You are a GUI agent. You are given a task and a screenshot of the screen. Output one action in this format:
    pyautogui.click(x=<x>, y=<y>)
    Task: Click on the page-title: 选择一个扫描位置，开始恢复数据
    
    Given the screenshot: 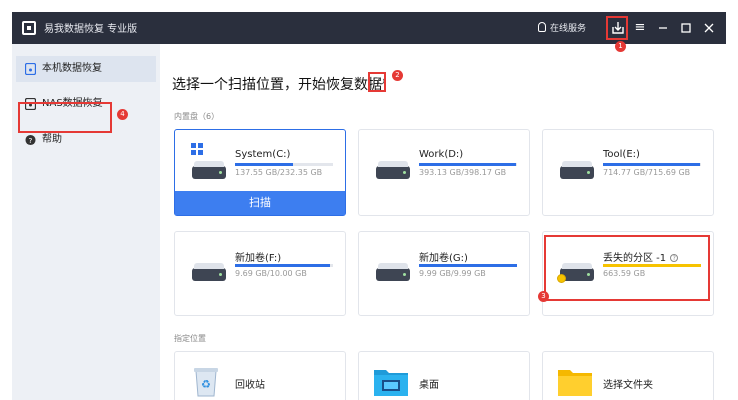 What is the action you would take?
    pyautogui.click(x=277, y=85)
    